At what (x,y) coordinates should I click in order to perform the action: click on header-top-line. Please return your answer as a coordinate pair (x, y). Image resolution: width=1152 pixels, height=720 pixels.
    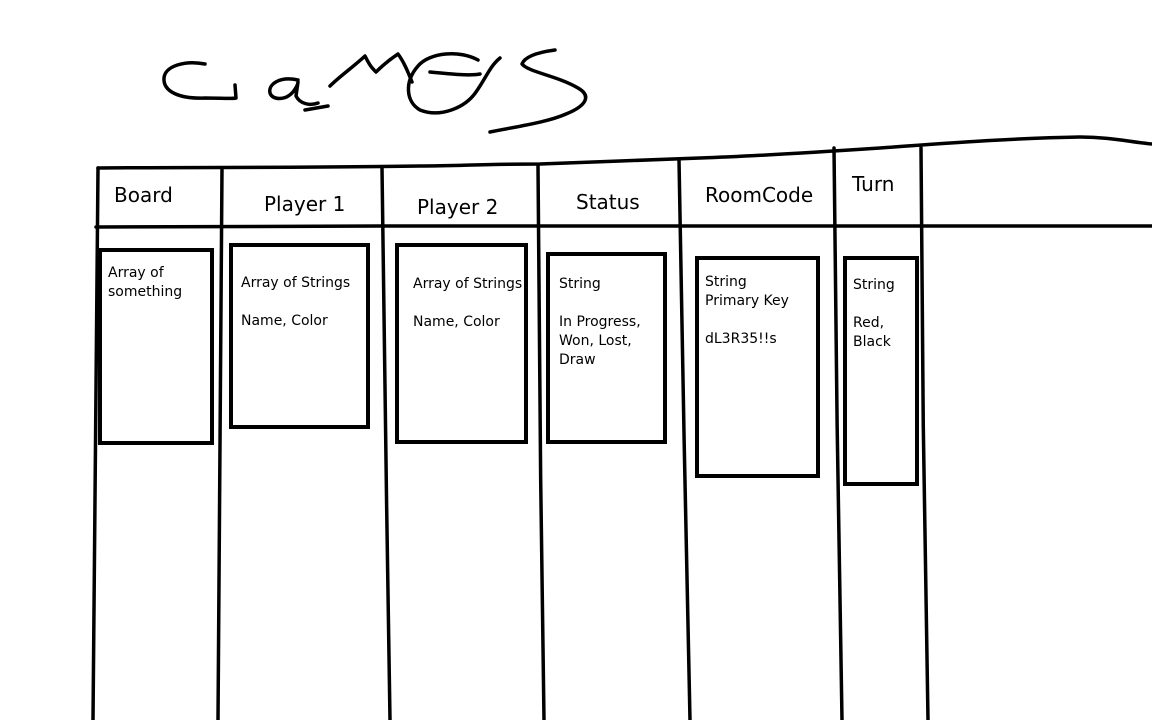
    Looking at the image, I should click on (624, 152).